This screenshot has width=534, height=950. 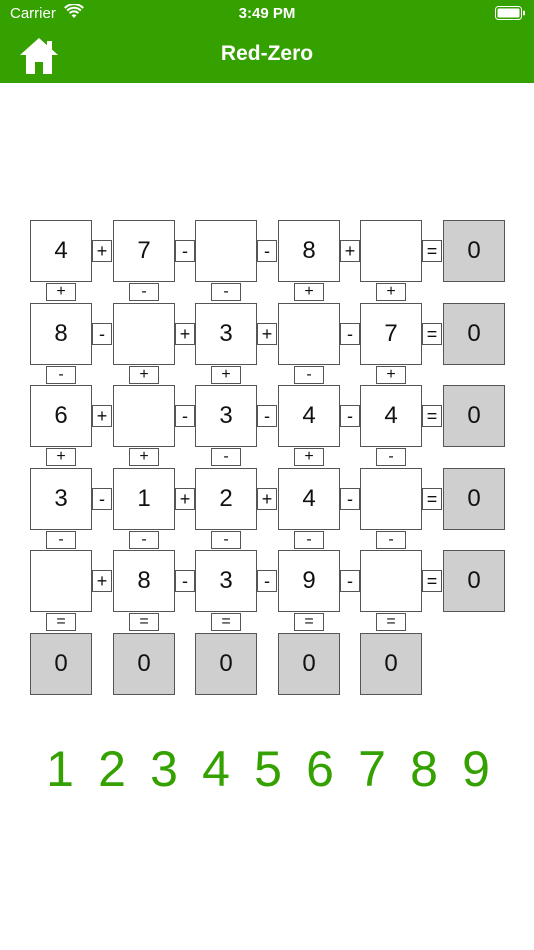 What do you see at coordinates (476, 769) in the screenshot?
I see `digit-button: 9` at bounding box center [476, 769].